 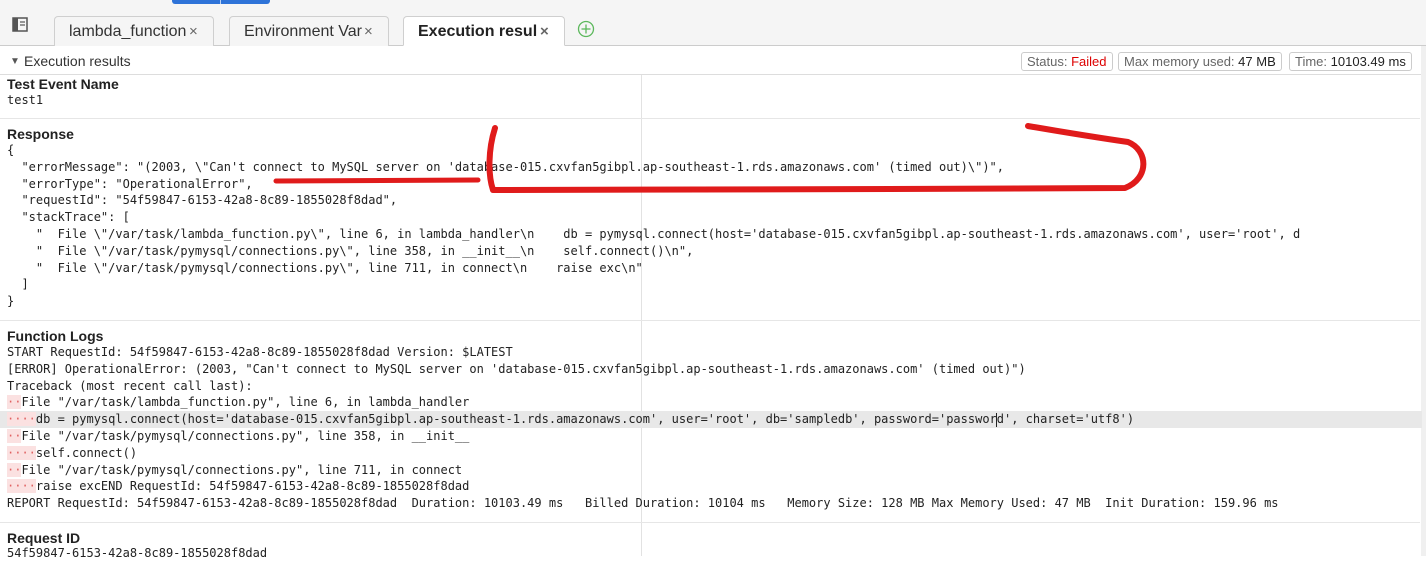 What do you see at coordinates (303, 31) in the screenshot?
I see `tab-label: Environment Vari` at bounding box center [303, 31].